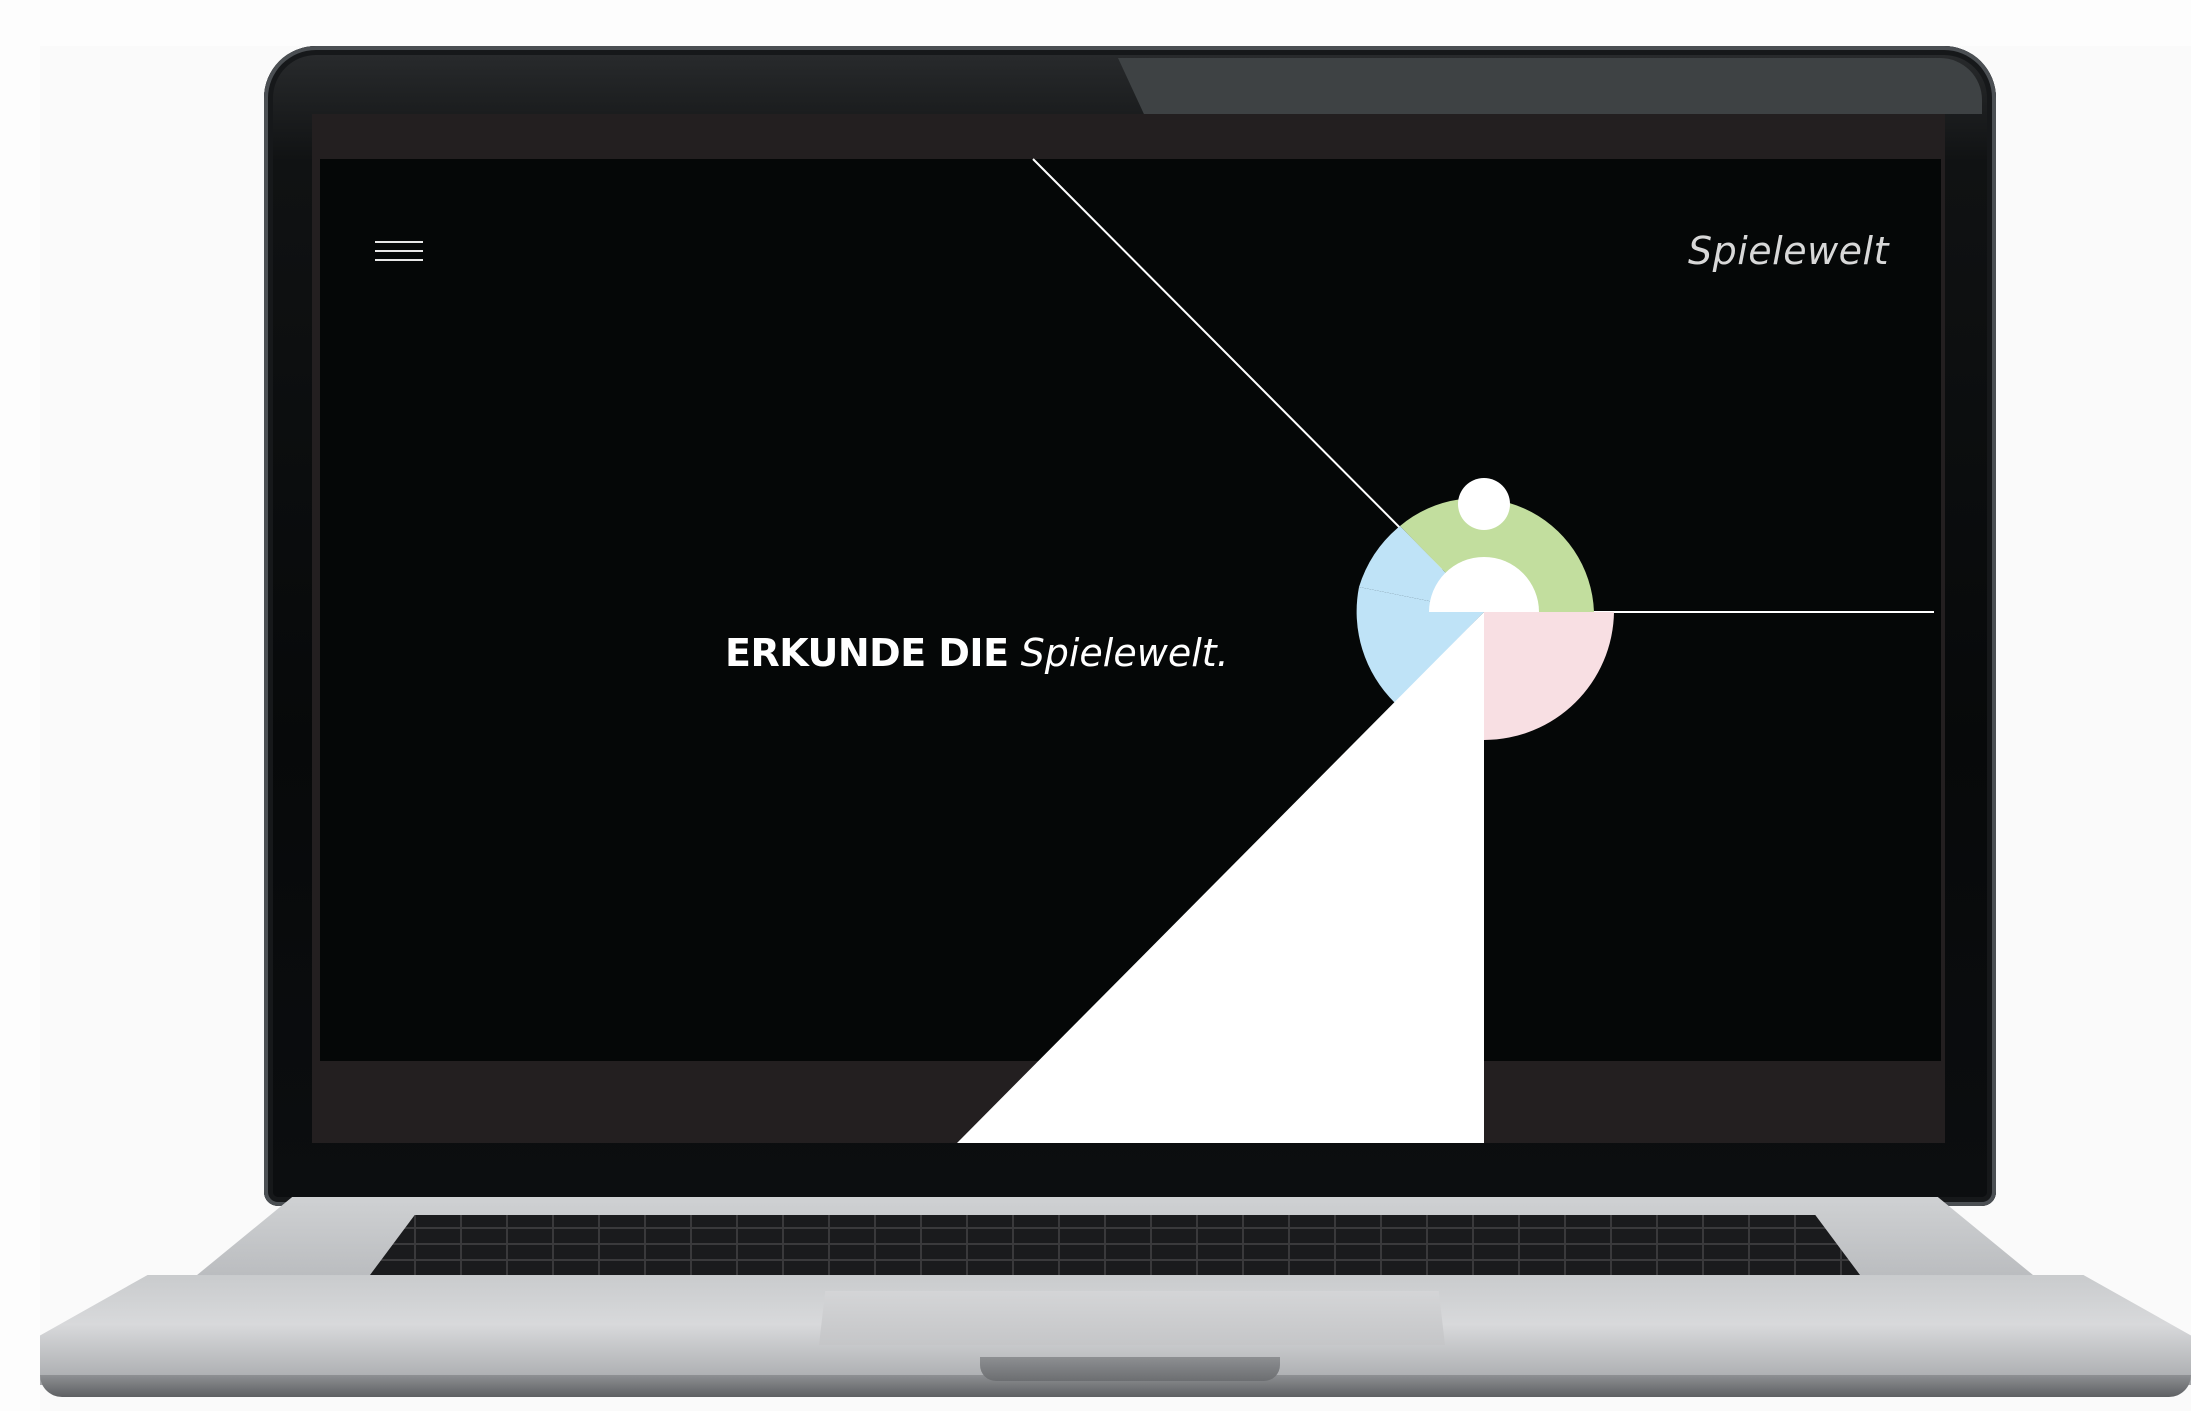 The width and height of the screenshot is (2191, 1411). Describe the element at coordinates (1484, 504) in the screenshot. I see `white-dot` at that location.